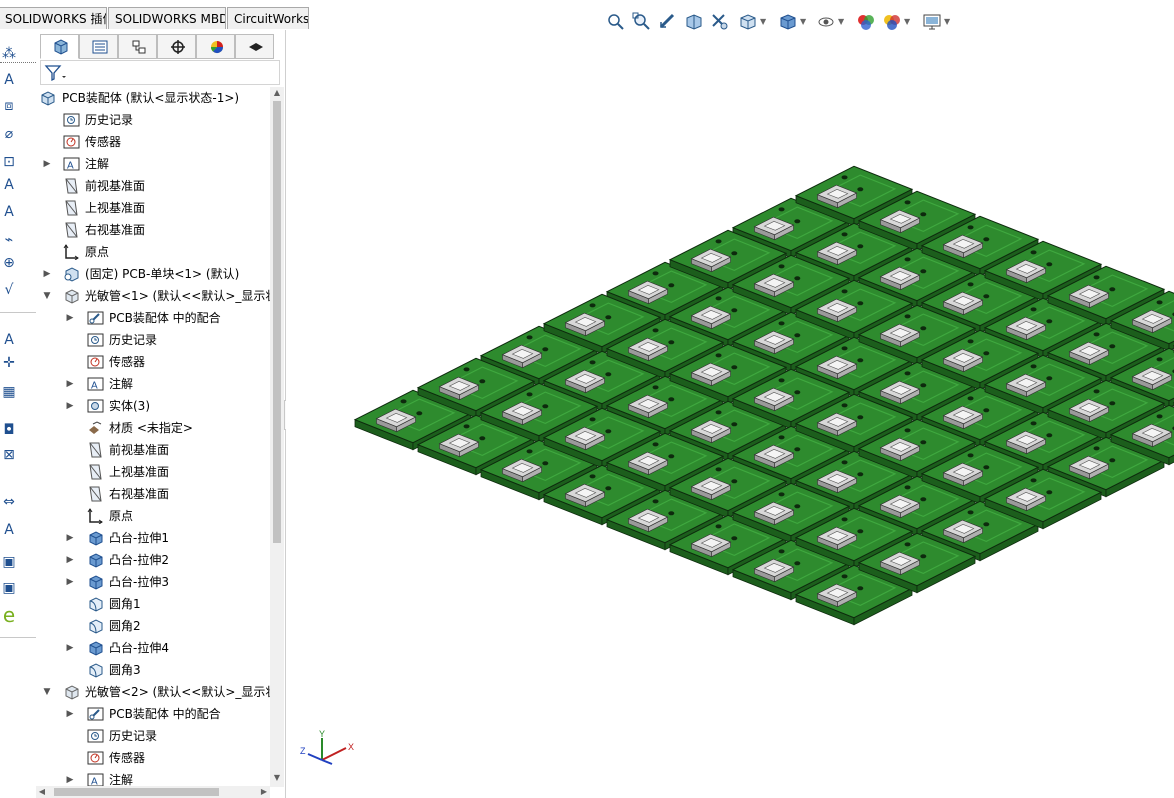 The width and height of the screenshot is (1174, 798). Describe the element at coordinates (9, 588) in the screenshot. I see `publish-3d-pdf-icon: ▣` at that location.